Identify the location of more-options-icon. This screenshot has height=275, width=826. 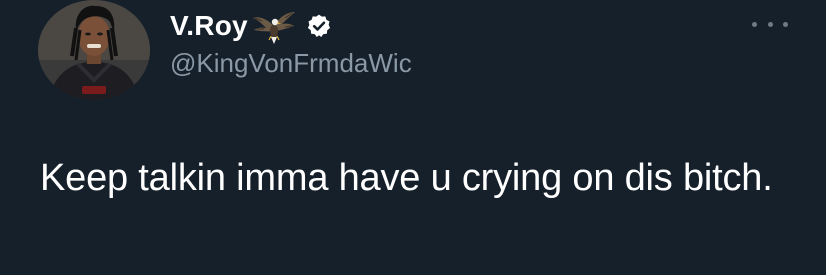
(770, 24).